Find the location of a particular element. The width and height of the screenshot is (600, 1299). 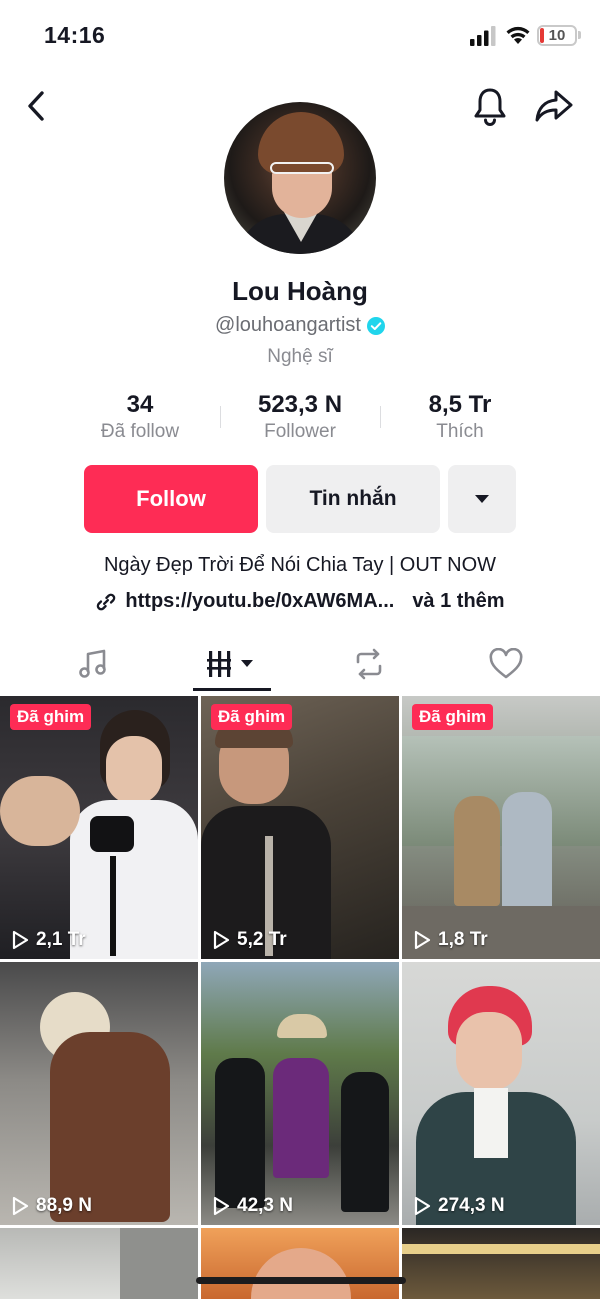

profile-handle: @louhoangartist is located at coordinates (288, 325).